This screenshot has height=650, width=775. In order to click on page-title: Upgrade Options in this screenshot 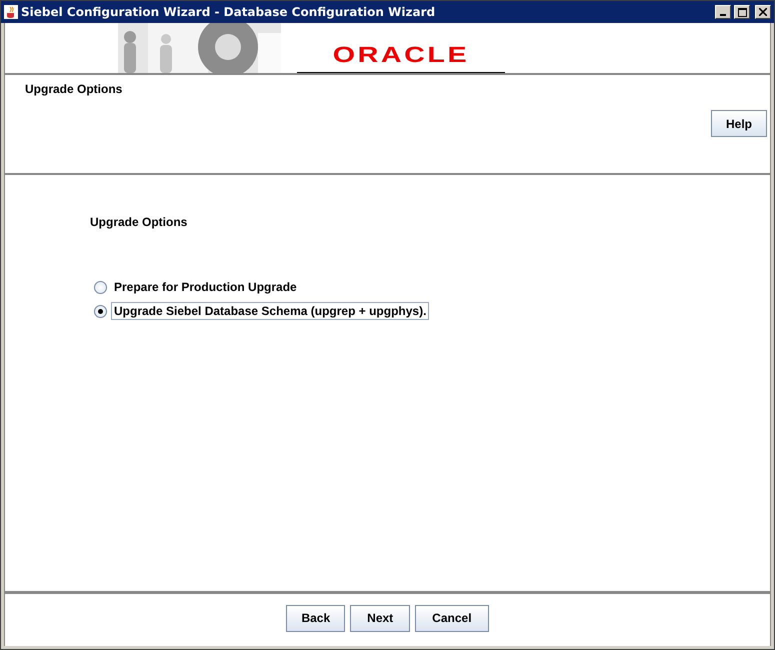, I will do `click(74, 89)`.